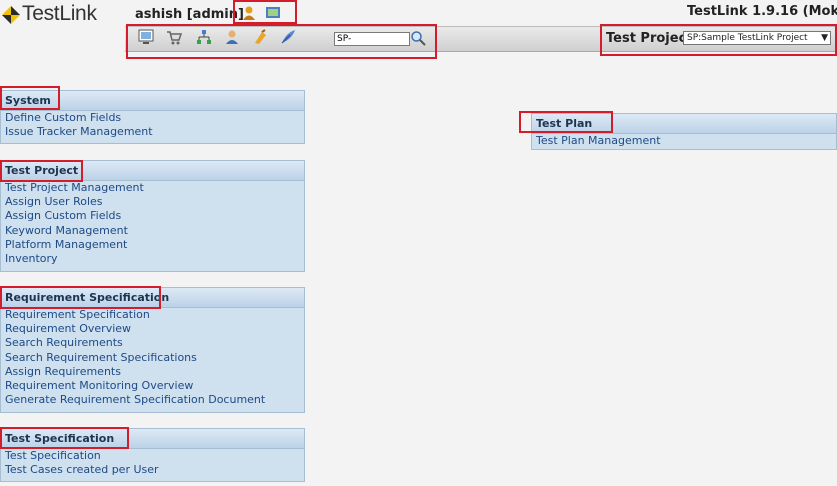 Image resolution: width=837 pixels, height=486 pixels. I want to click on requirement-spec-highlight, so click(80, 297).